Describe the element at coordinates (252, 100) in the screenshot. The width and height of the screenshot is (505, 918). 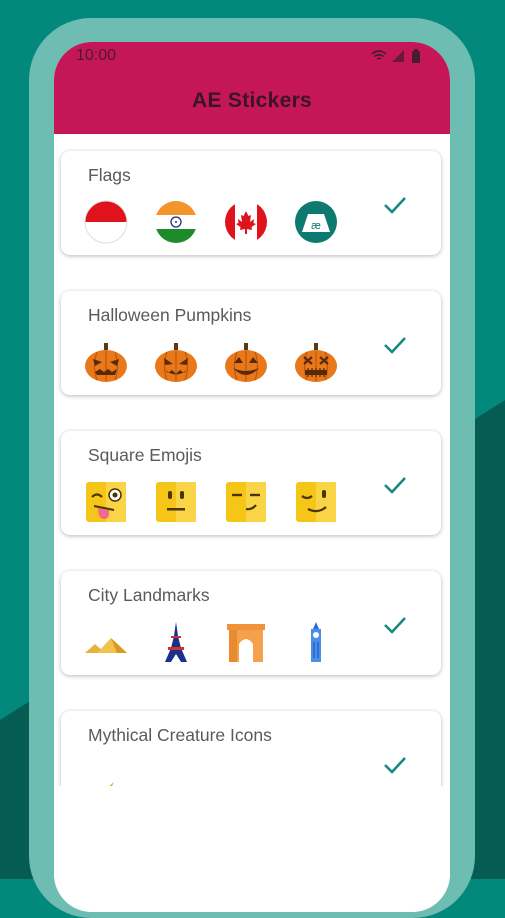
I see `app-title: AE Stickers` at that location.